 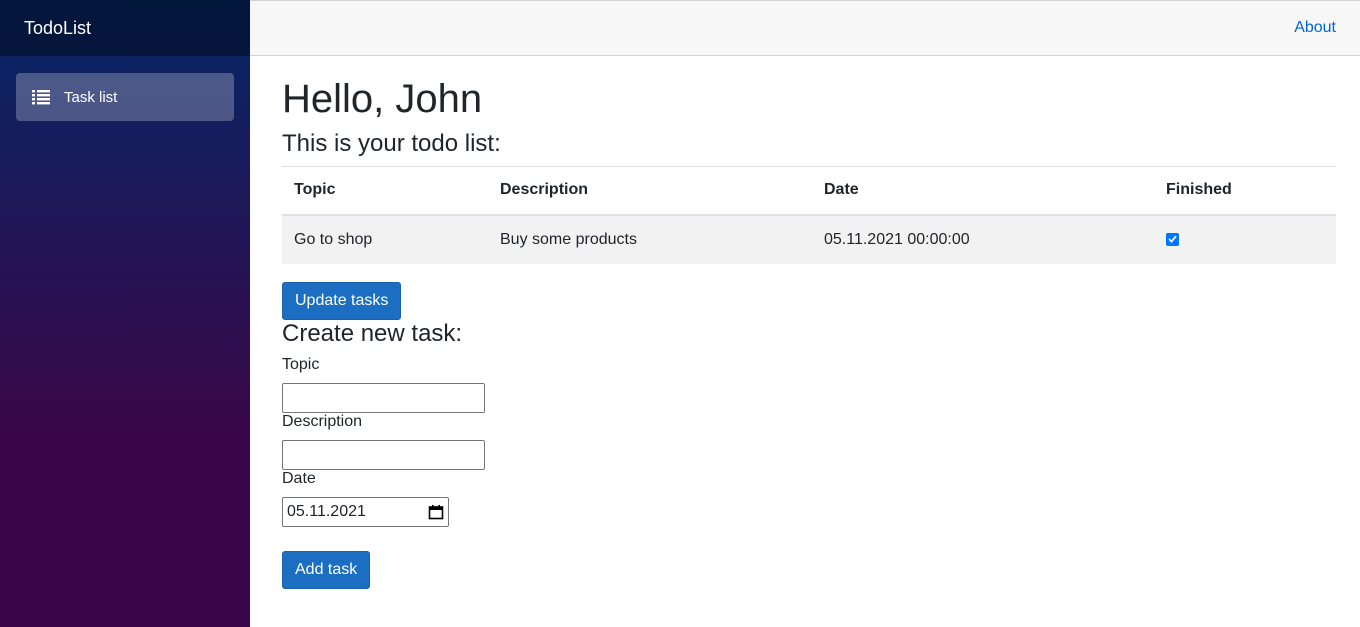 What do you see at coordinates (342, 301) in the screenshot?
I see `update-tasks-button: Update tasks` at bounding box center [342, 301].